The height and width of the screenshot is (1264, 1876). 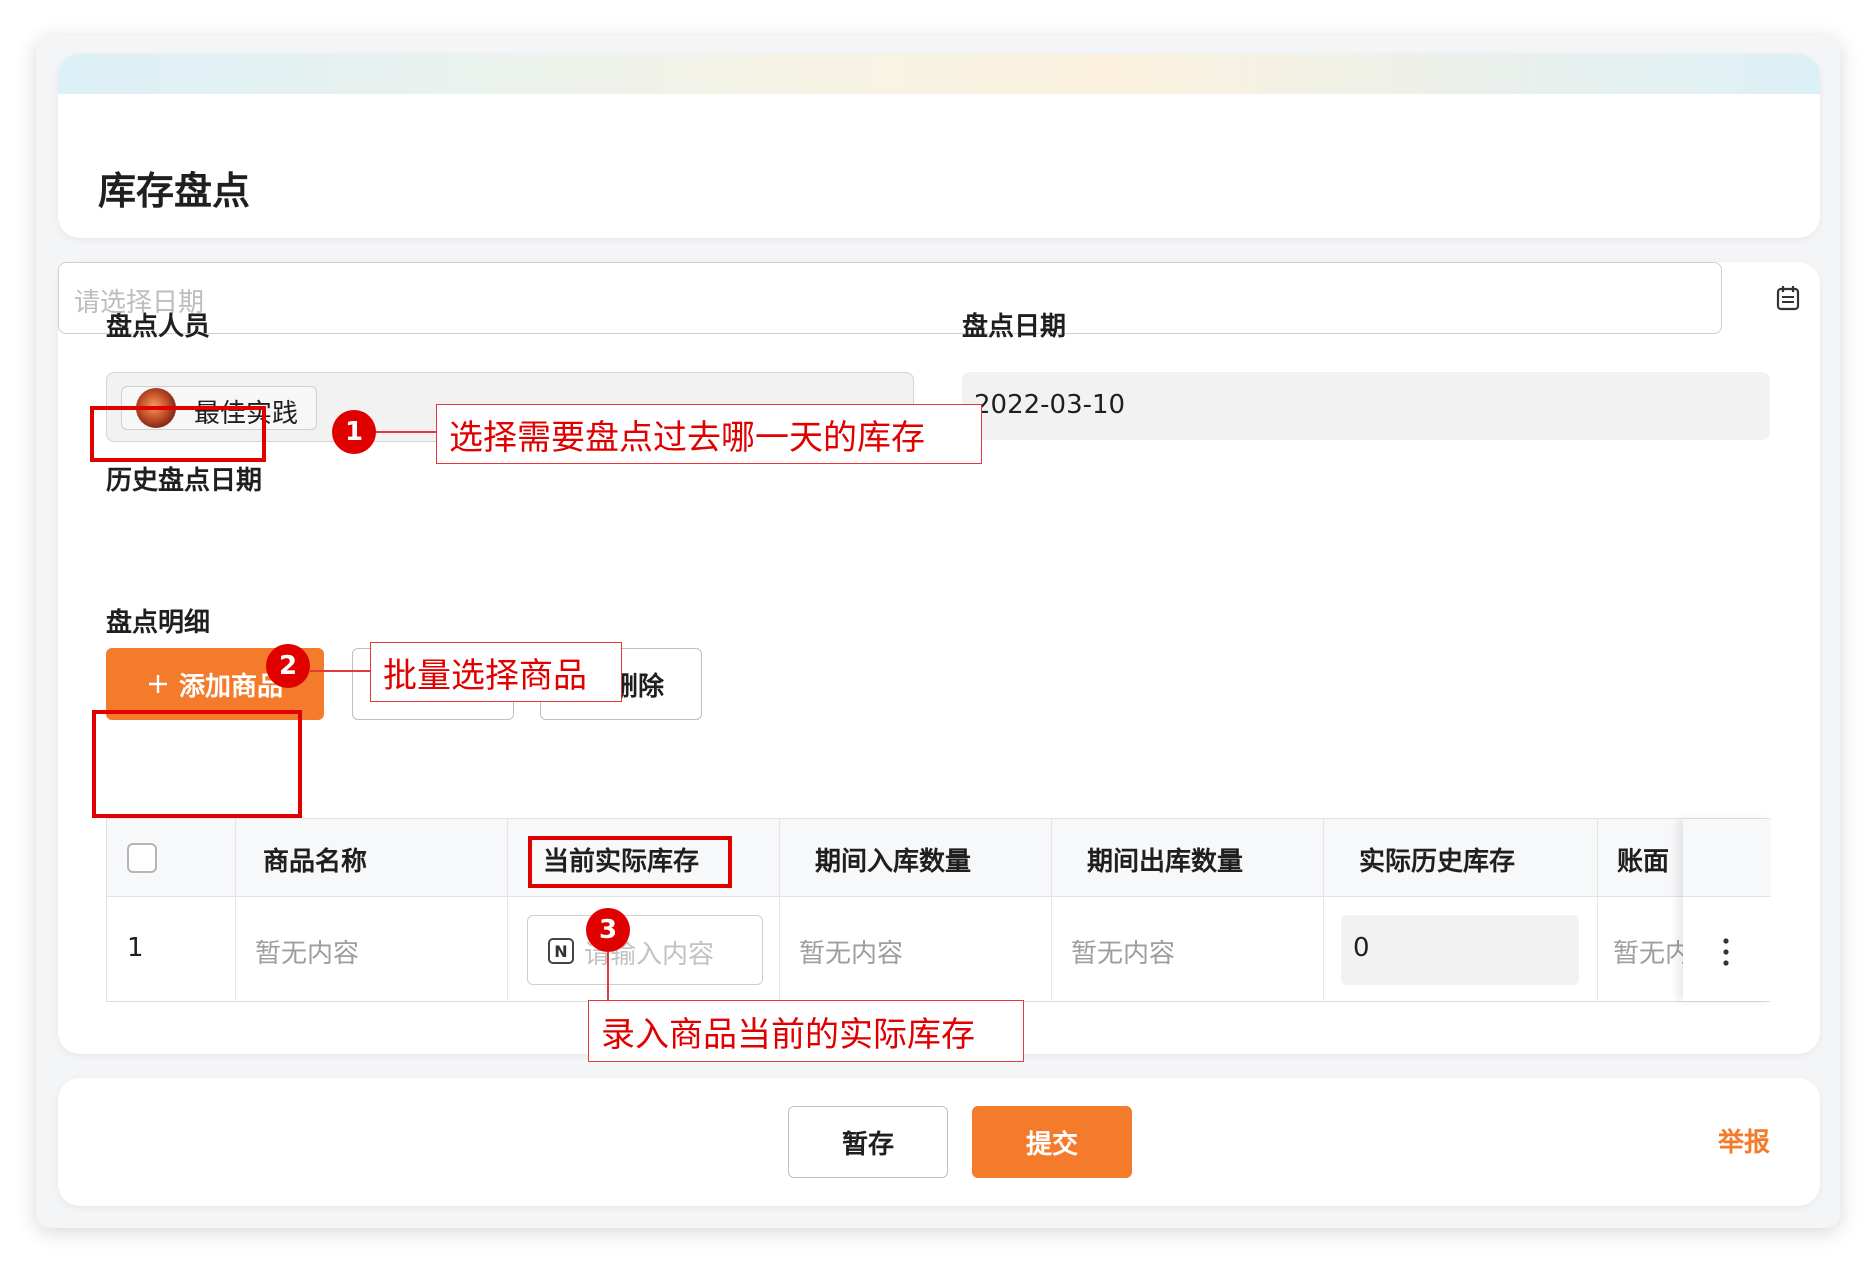 I want to click on history-date-placeholder: 请选择日期, so click(x=139, y=303).